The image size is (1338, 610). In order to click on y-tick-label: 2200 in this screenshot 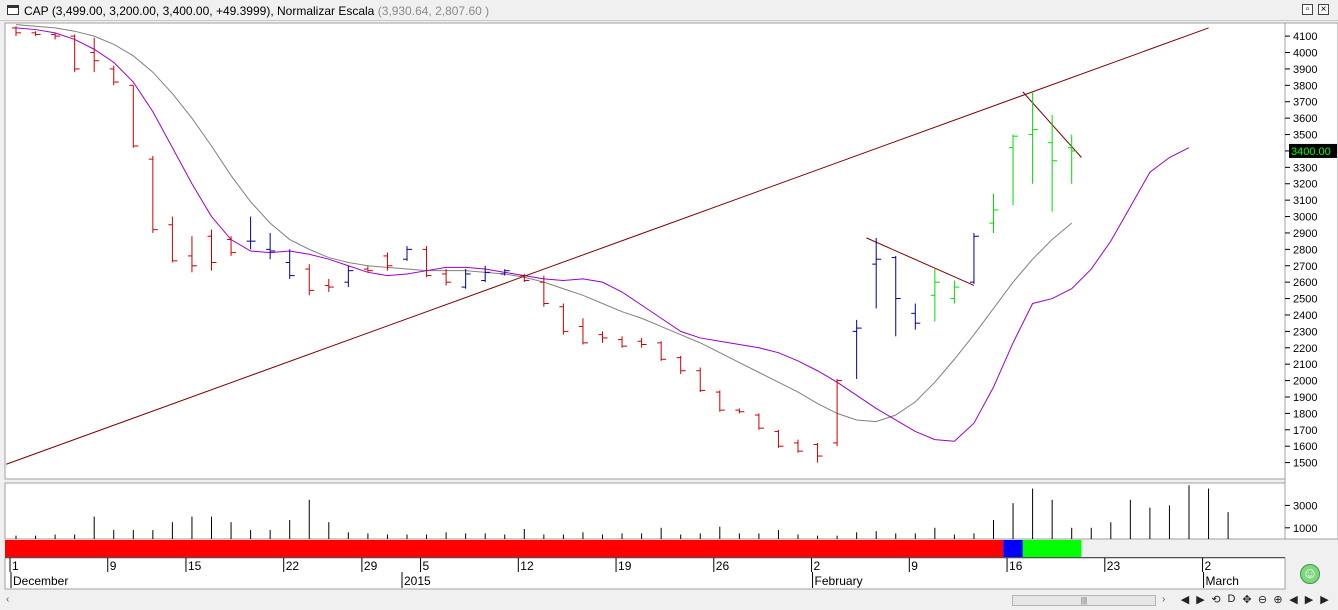, I will do `click(1305, 349)`.